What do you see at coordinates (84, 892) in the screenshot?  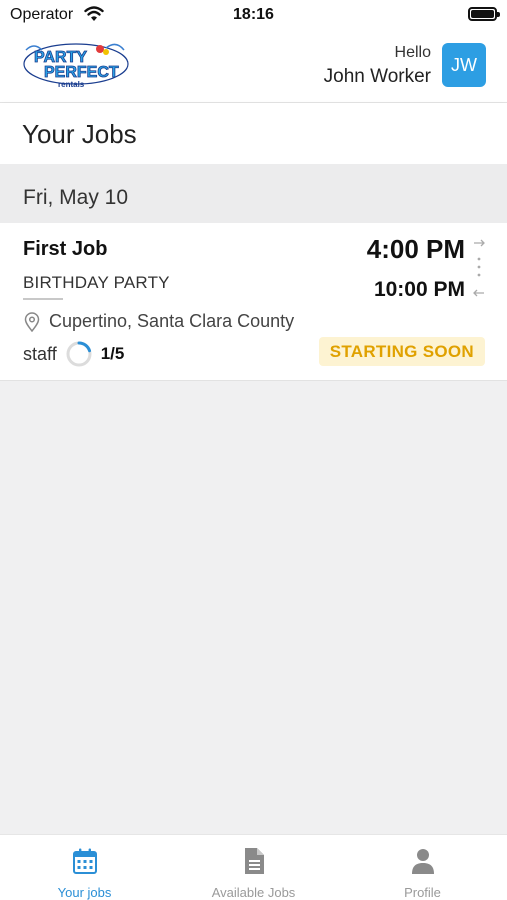 I see `tab-label: Your jobs` at bounding box center [84, 892].